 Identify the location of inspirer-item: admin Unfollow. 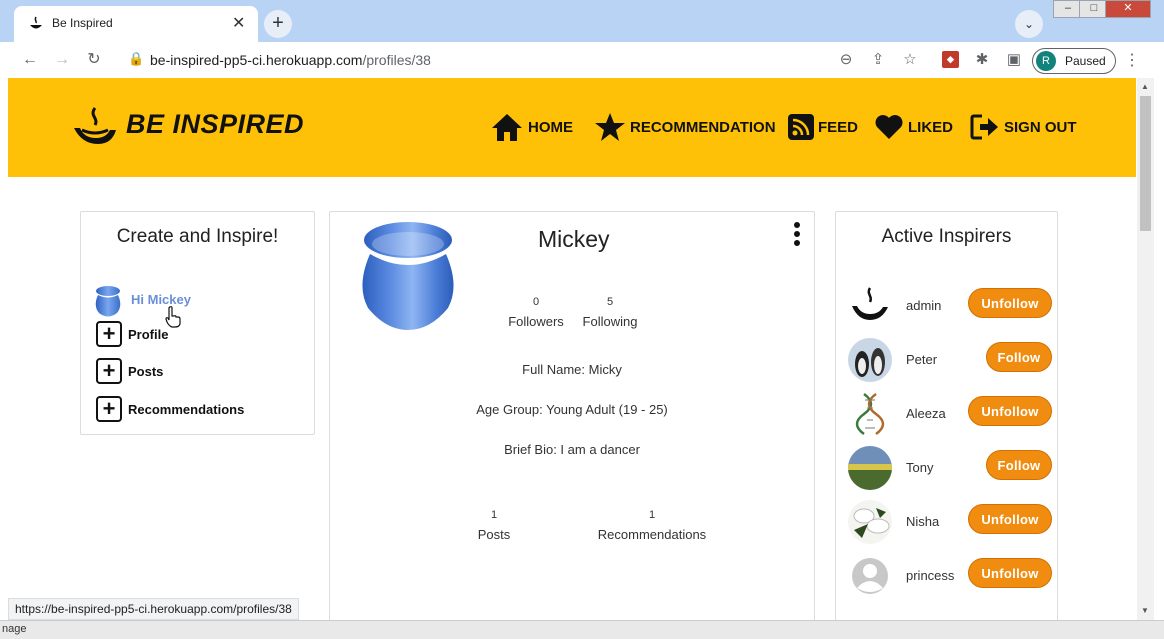
(951, 306).